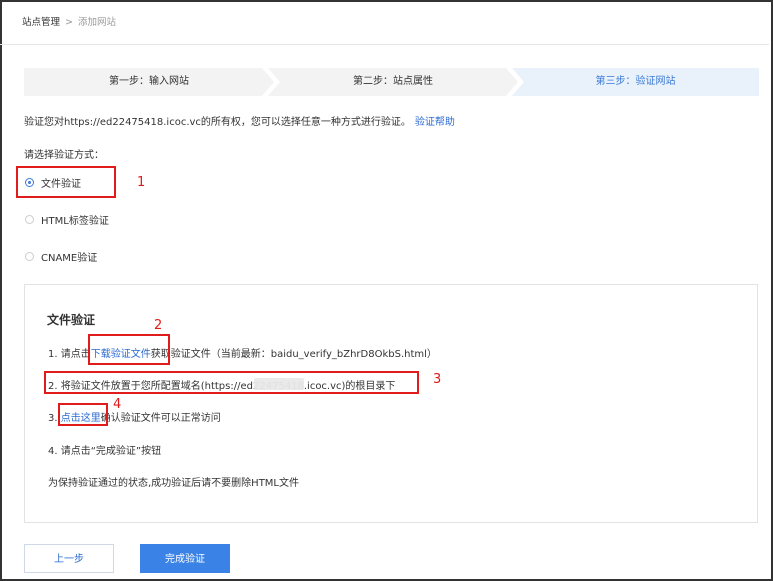  I want to click on panel-title: 文件验证, so click(71, 320).